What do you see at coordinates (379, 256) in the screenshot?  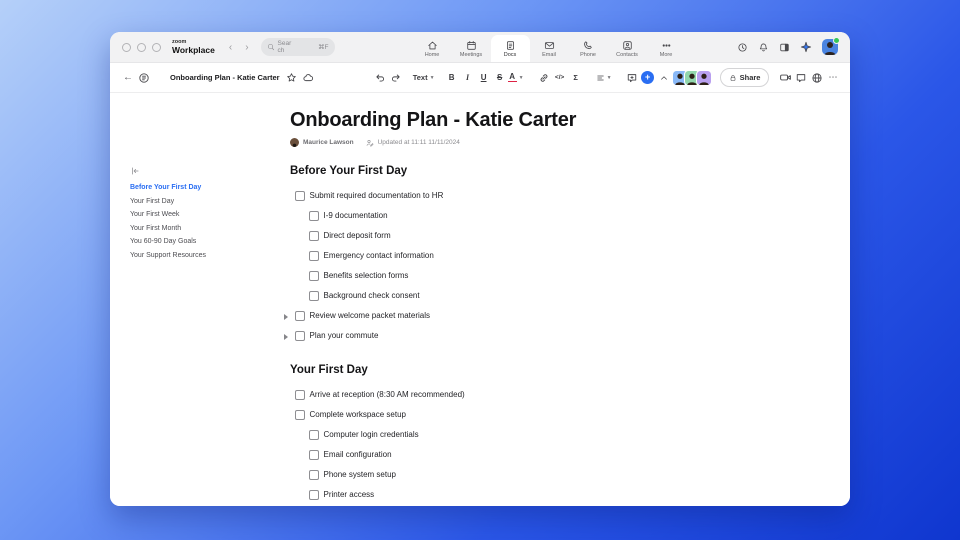 I see `checklist-label: Emergency contact information` at bounding box center [379, 256].